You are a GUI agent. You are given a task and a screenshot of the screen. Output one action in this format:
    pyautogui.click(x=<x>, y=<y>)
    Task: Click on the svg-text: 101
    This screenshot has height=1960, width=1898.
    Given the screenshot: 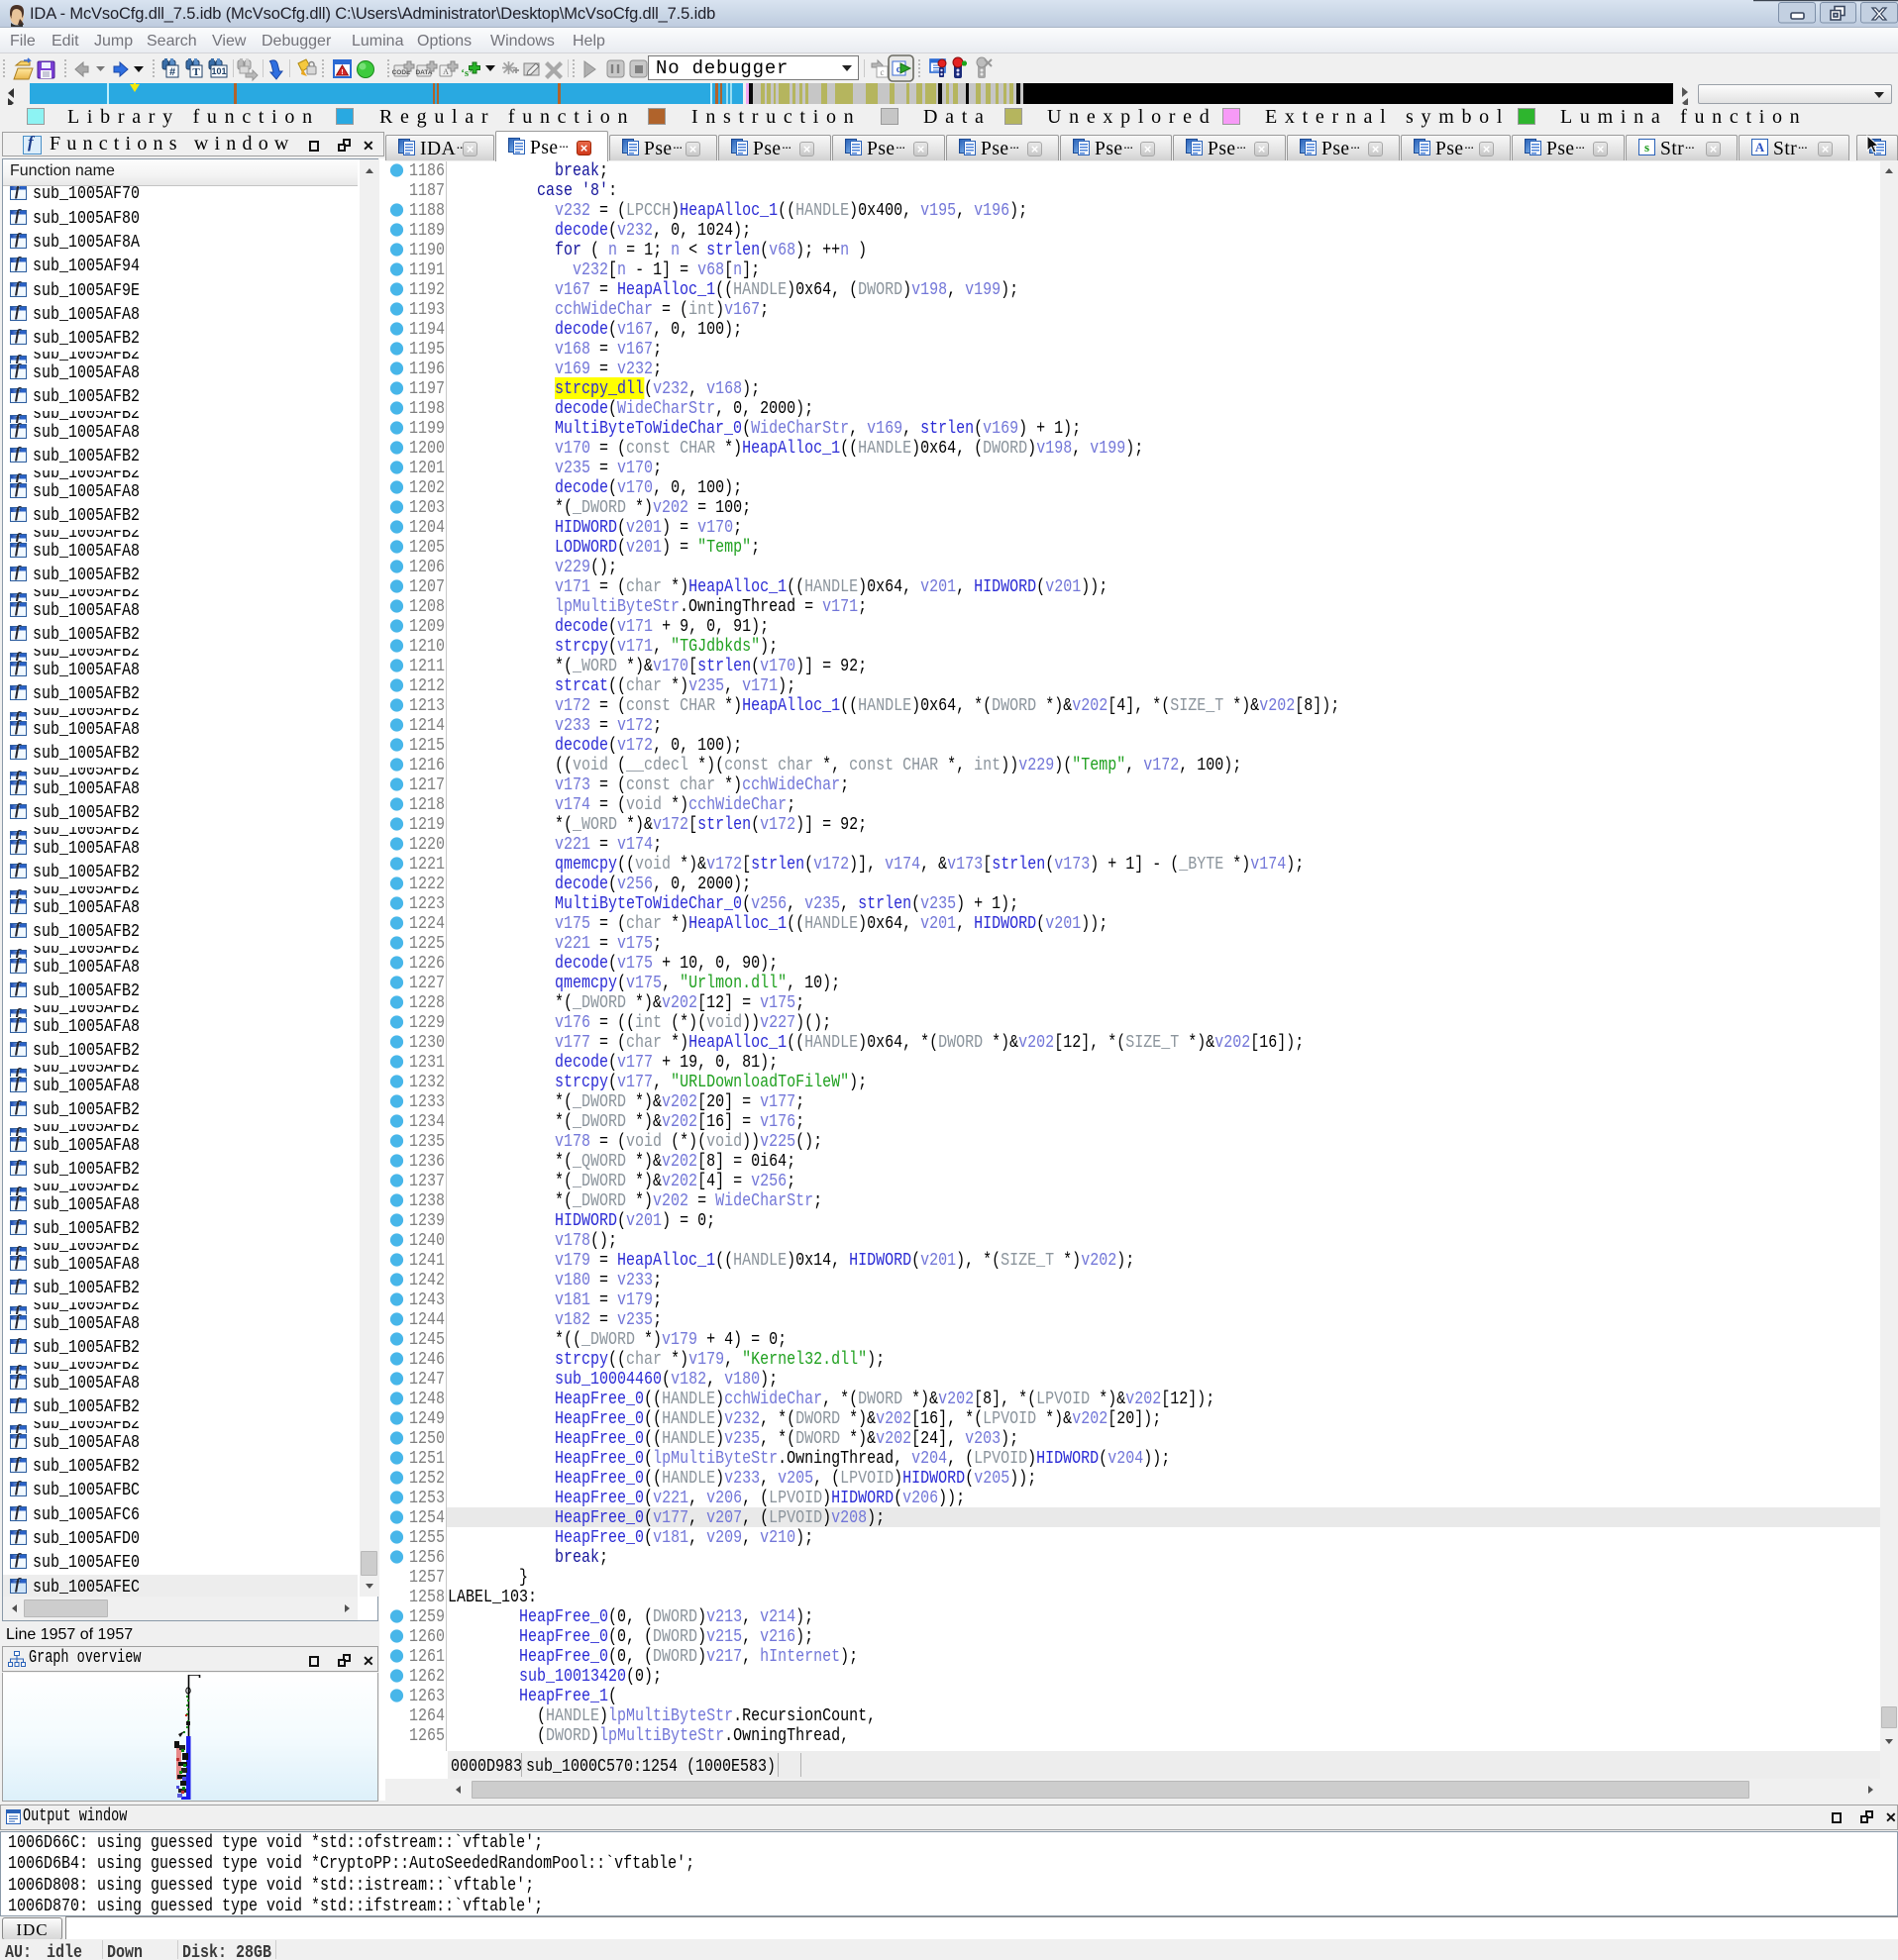 What is the action you would take?
    pyautogui.click(x=219, y=71)
    